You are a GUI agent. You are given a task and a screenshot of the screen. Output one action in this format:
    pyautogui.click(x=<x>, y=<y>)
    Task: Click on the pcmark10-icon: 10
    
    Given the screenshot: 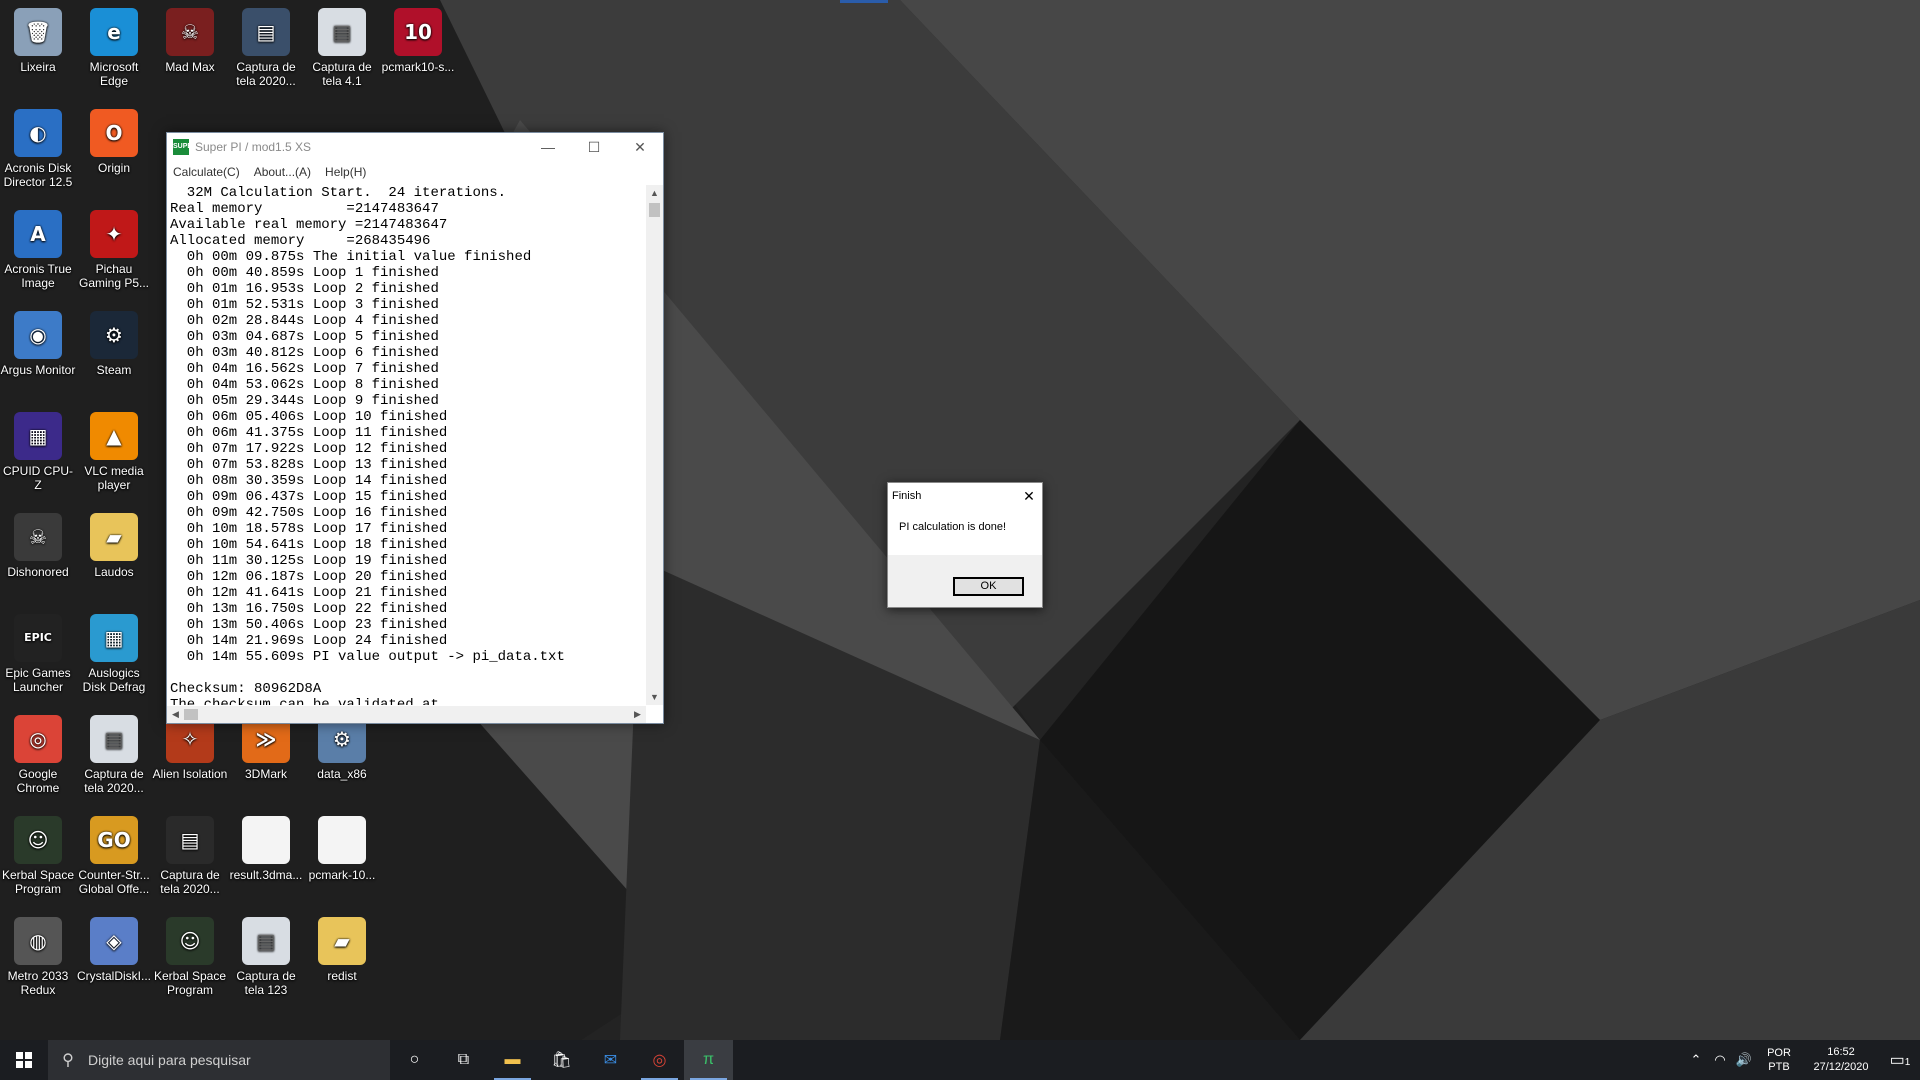 What is the action you would take?
    pyautogui.click(x=418, y=32)
    